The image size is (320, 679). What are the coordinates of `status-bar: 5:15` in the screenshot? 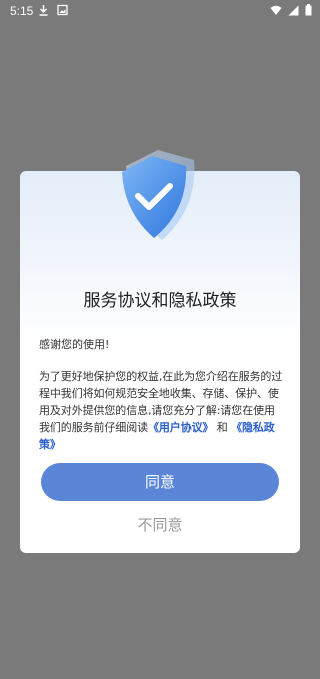 It's located at (160, 11).